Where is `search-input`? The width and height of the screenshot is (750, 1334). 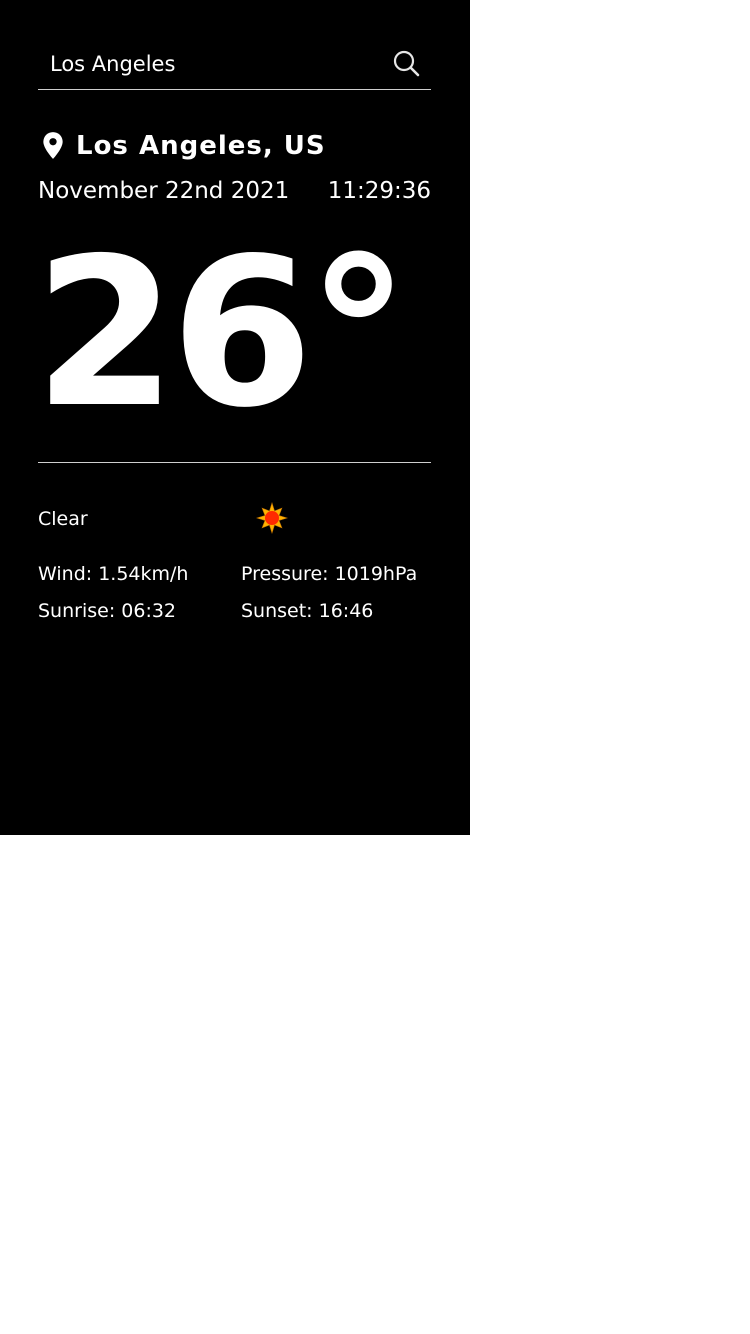 search-input is located at coordinates (208, 64).